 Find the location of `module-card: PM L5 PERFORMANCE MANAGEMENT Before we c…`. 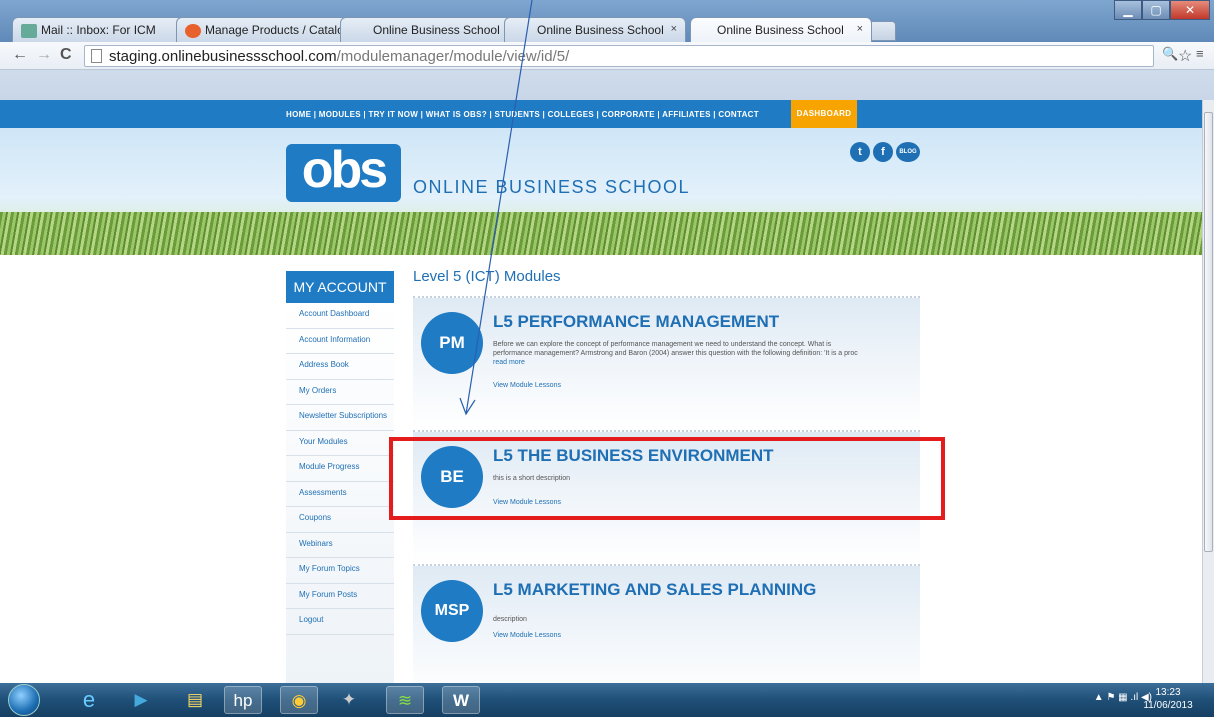

module-card: PM L5 PERFORMANCE MANAGEMENT Before we c… is located at coordinates (666, 363).